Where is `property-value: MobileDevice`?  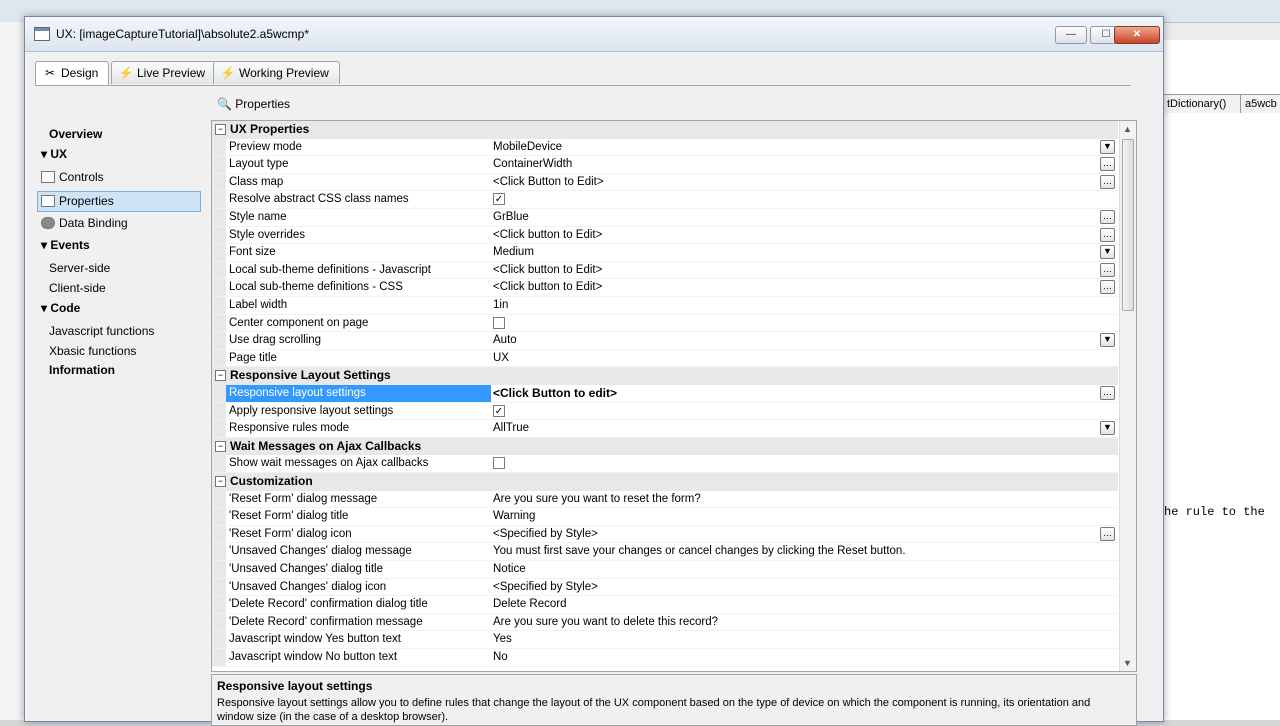
property-value: MobileDevice is located at coordinates (527, 147).